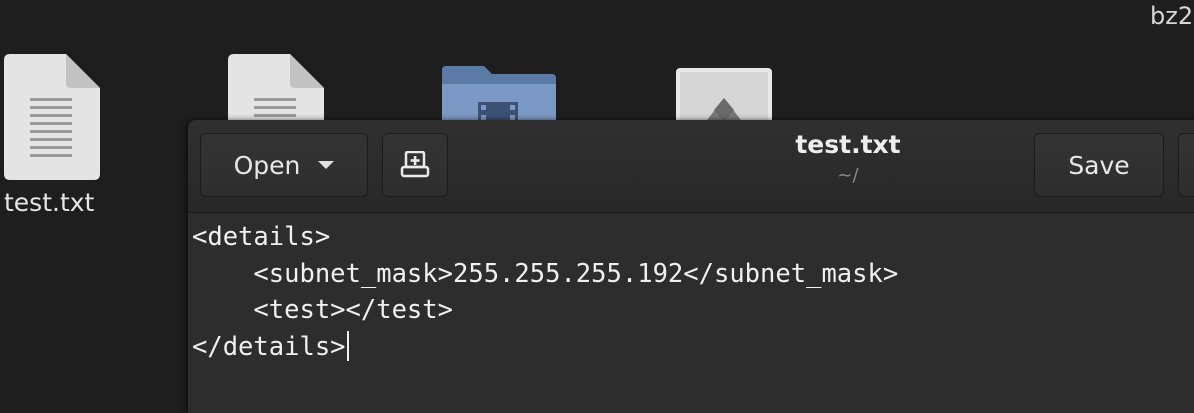 The image size is (1194, 413). What do you see at coordinates (1186, 165) in the screenshot?
I see `menu-button` at bounding box center [1186, 165].